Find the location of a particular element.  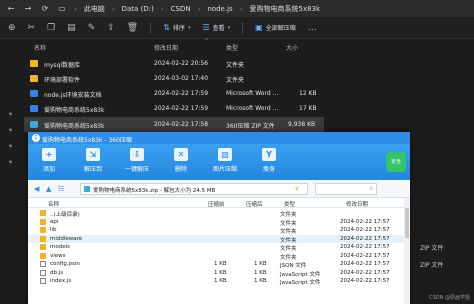

zip-row-name: middleware is located at coordinates (66, 238).